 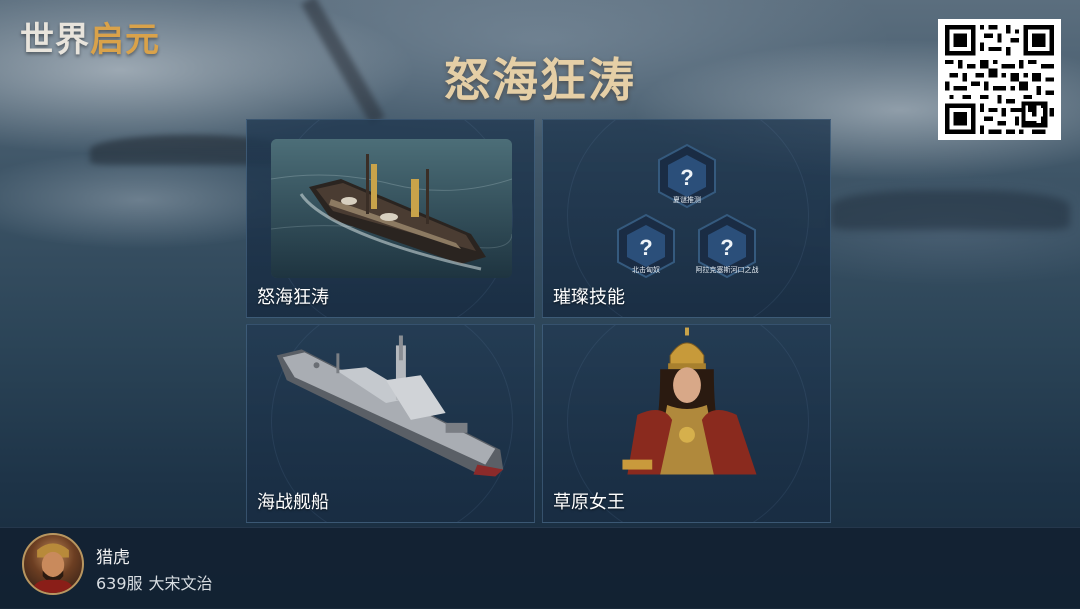 I want to click on card-label: 草原女王, so click(x=589, y=502).